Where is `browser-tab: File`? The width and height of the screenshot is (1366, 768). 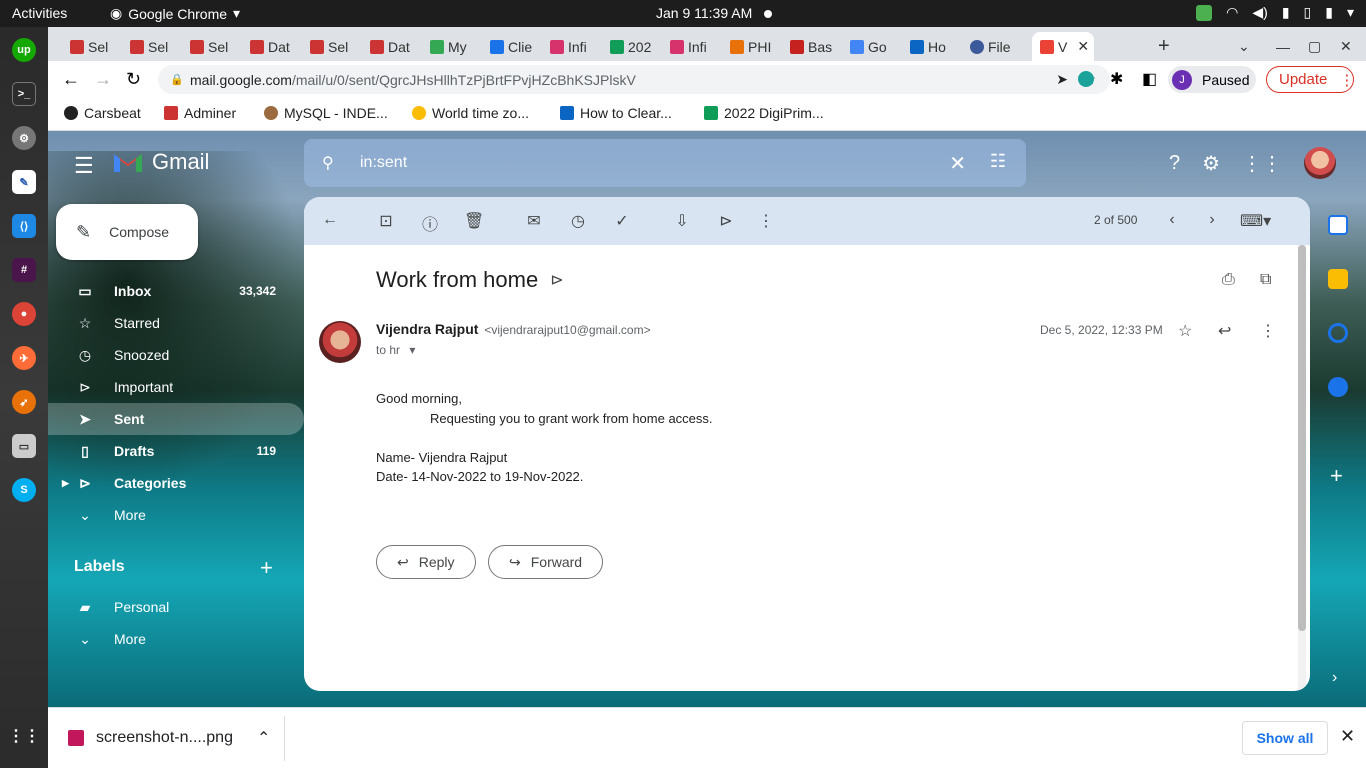 browser-tab: File is located at coordinates (999, 46).